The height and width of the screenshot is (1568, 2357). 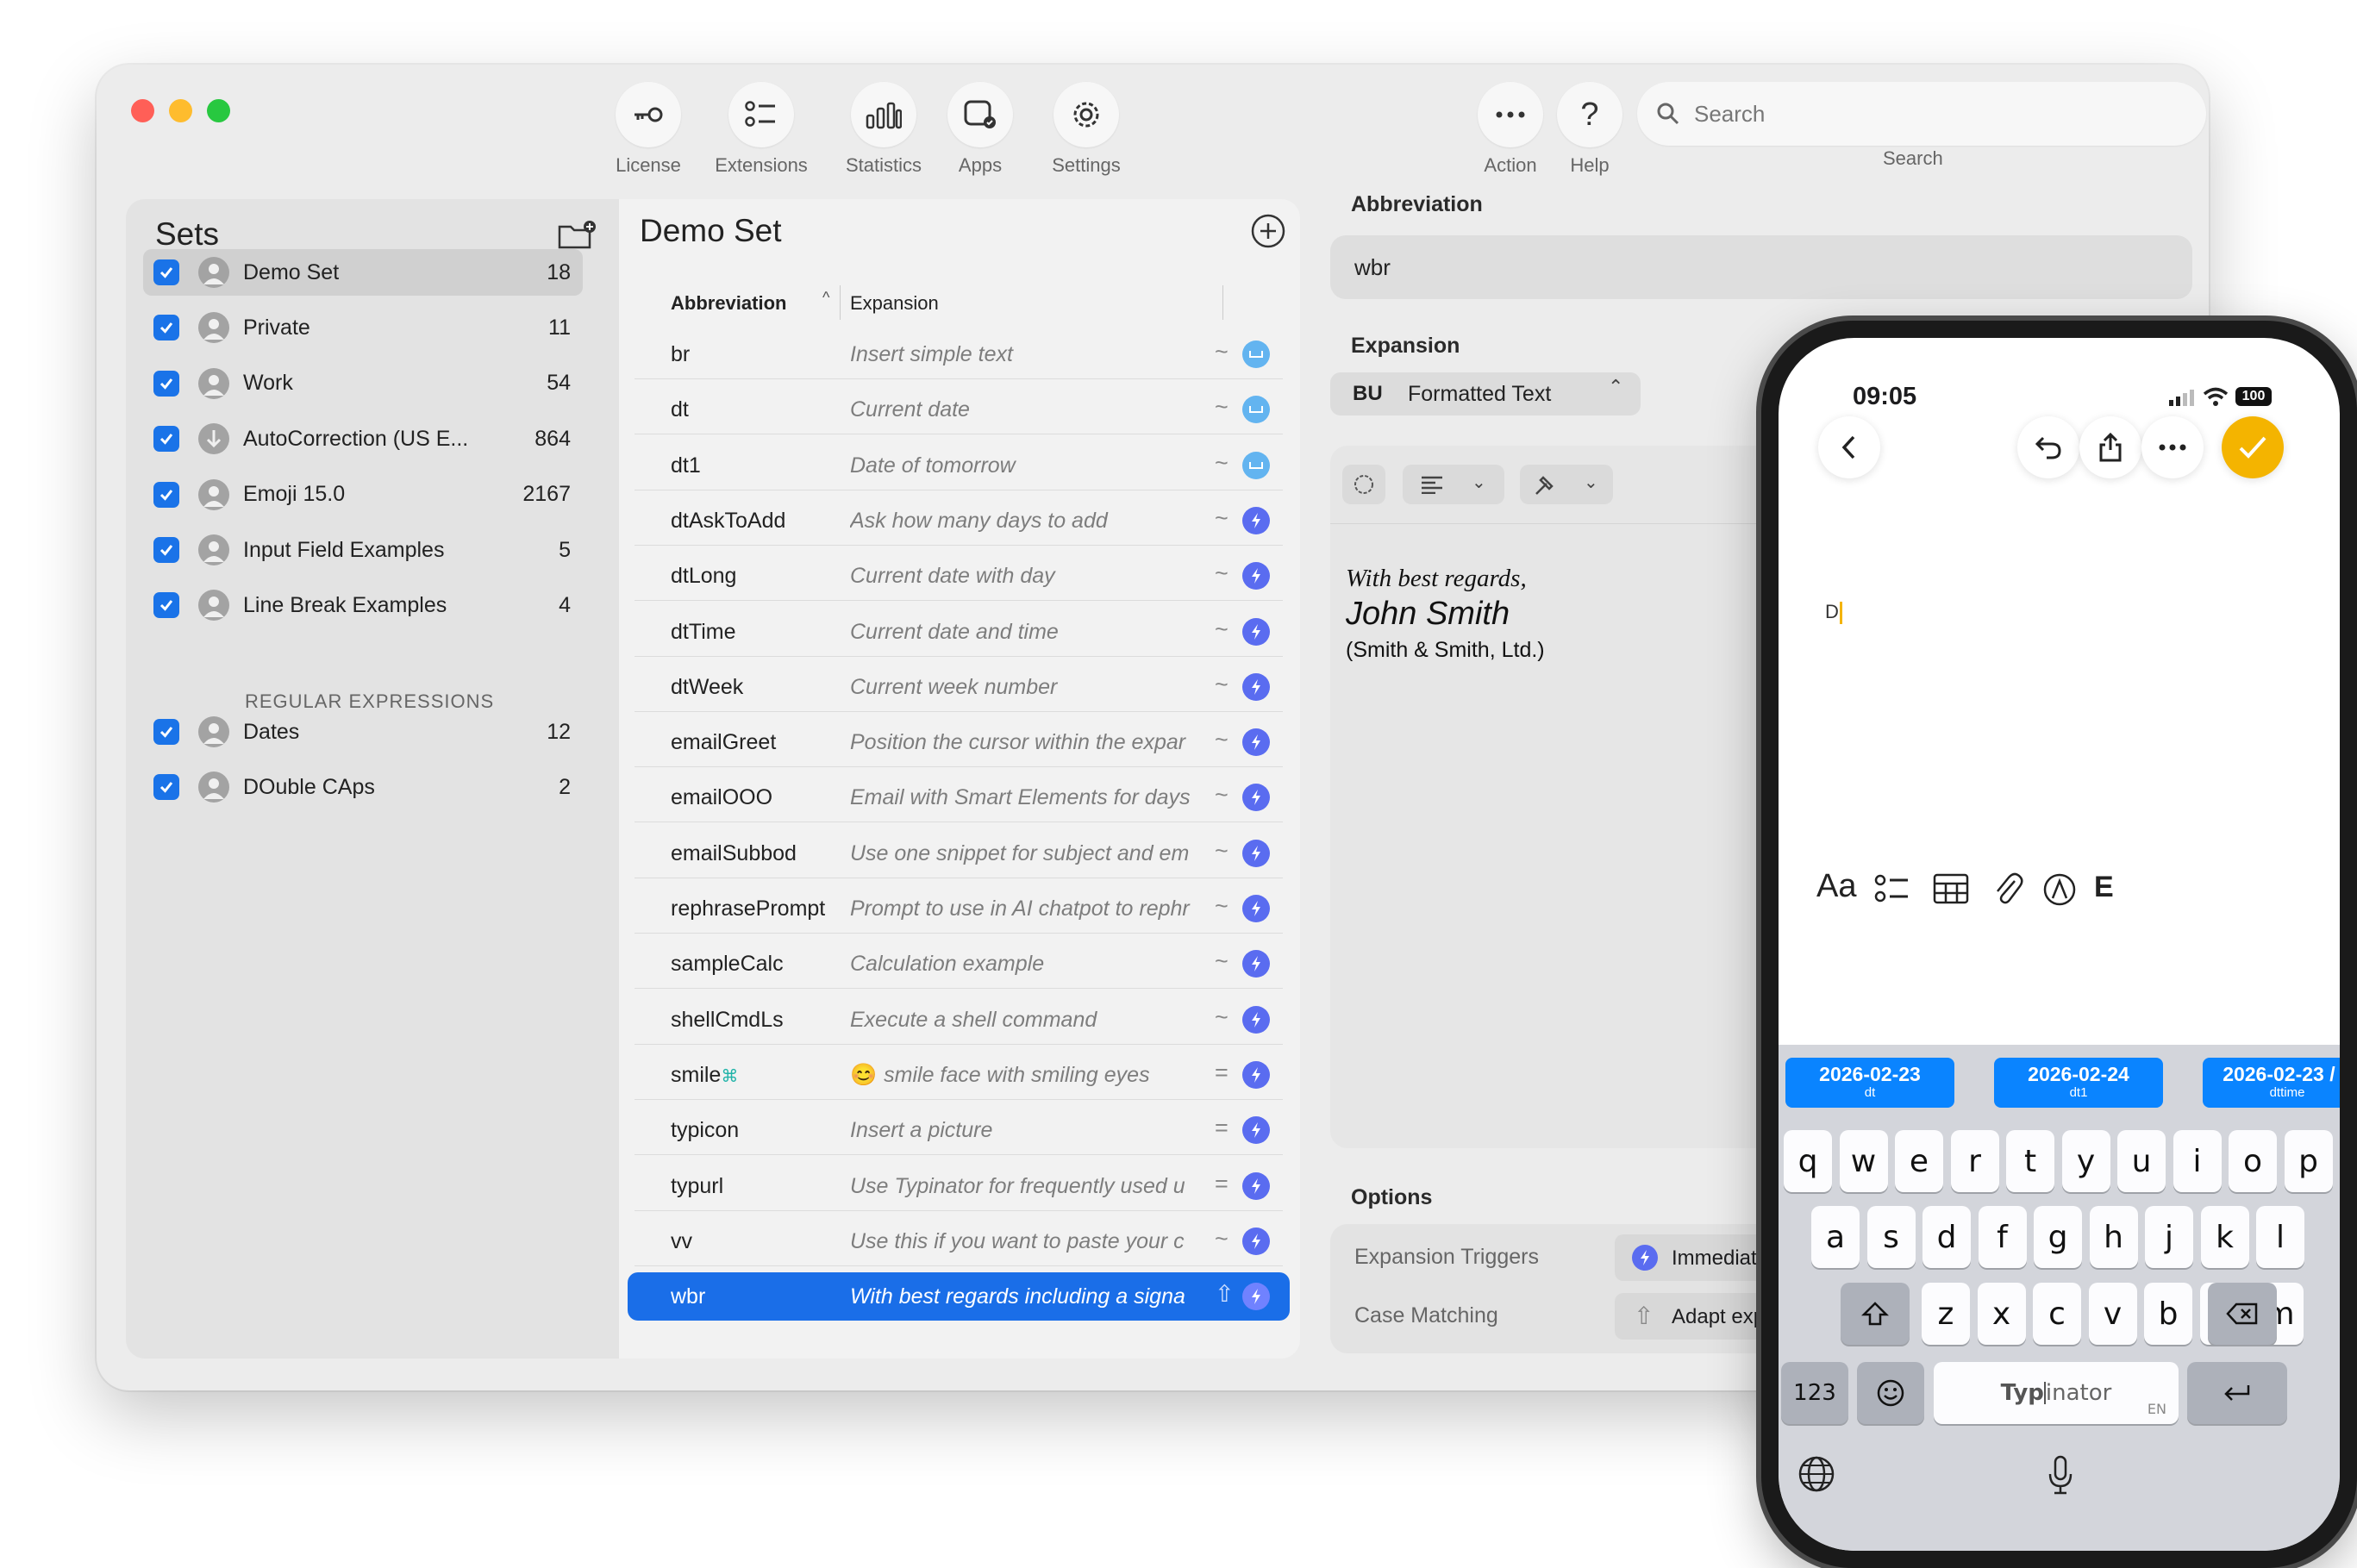 What do you see at coordinates (959, 410) in the screenshot?
I see `abbreviation-row: dt Current date ~` at bounding box center [959, 410].